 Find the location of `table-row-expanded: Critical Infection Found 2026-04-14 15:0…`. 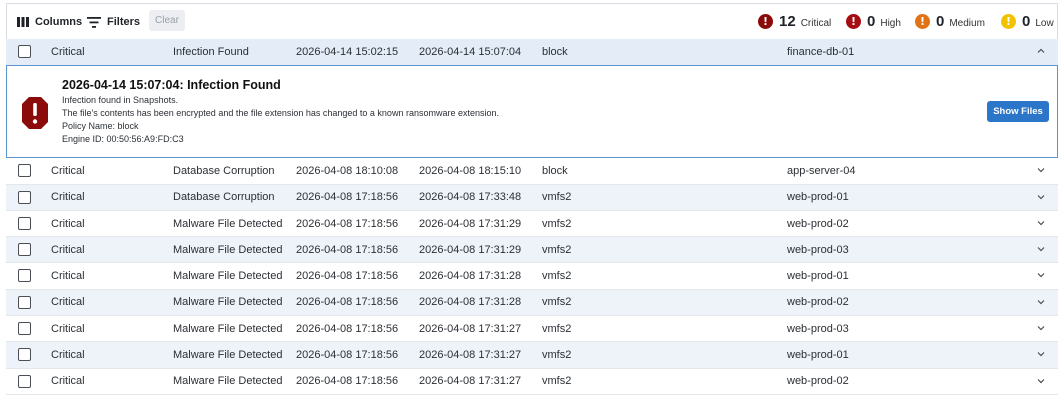

table-row-expanded: Critical Infection Found 2026-04-14 15:0… is located at coordinates (532, 52).